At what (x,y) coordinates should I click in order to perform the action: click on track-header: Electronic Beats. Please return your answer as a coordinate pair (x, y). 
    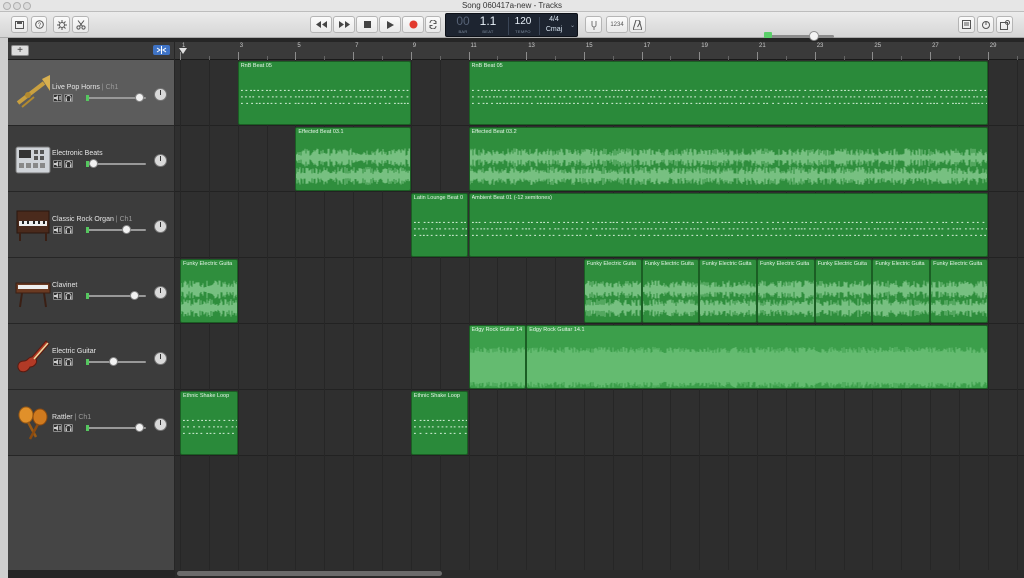
    Looking at the image, I should click on (91, 159).